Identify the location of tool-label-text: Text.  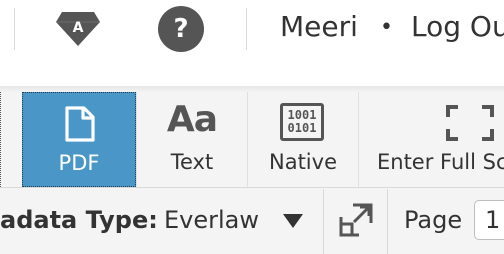
(192, 162).